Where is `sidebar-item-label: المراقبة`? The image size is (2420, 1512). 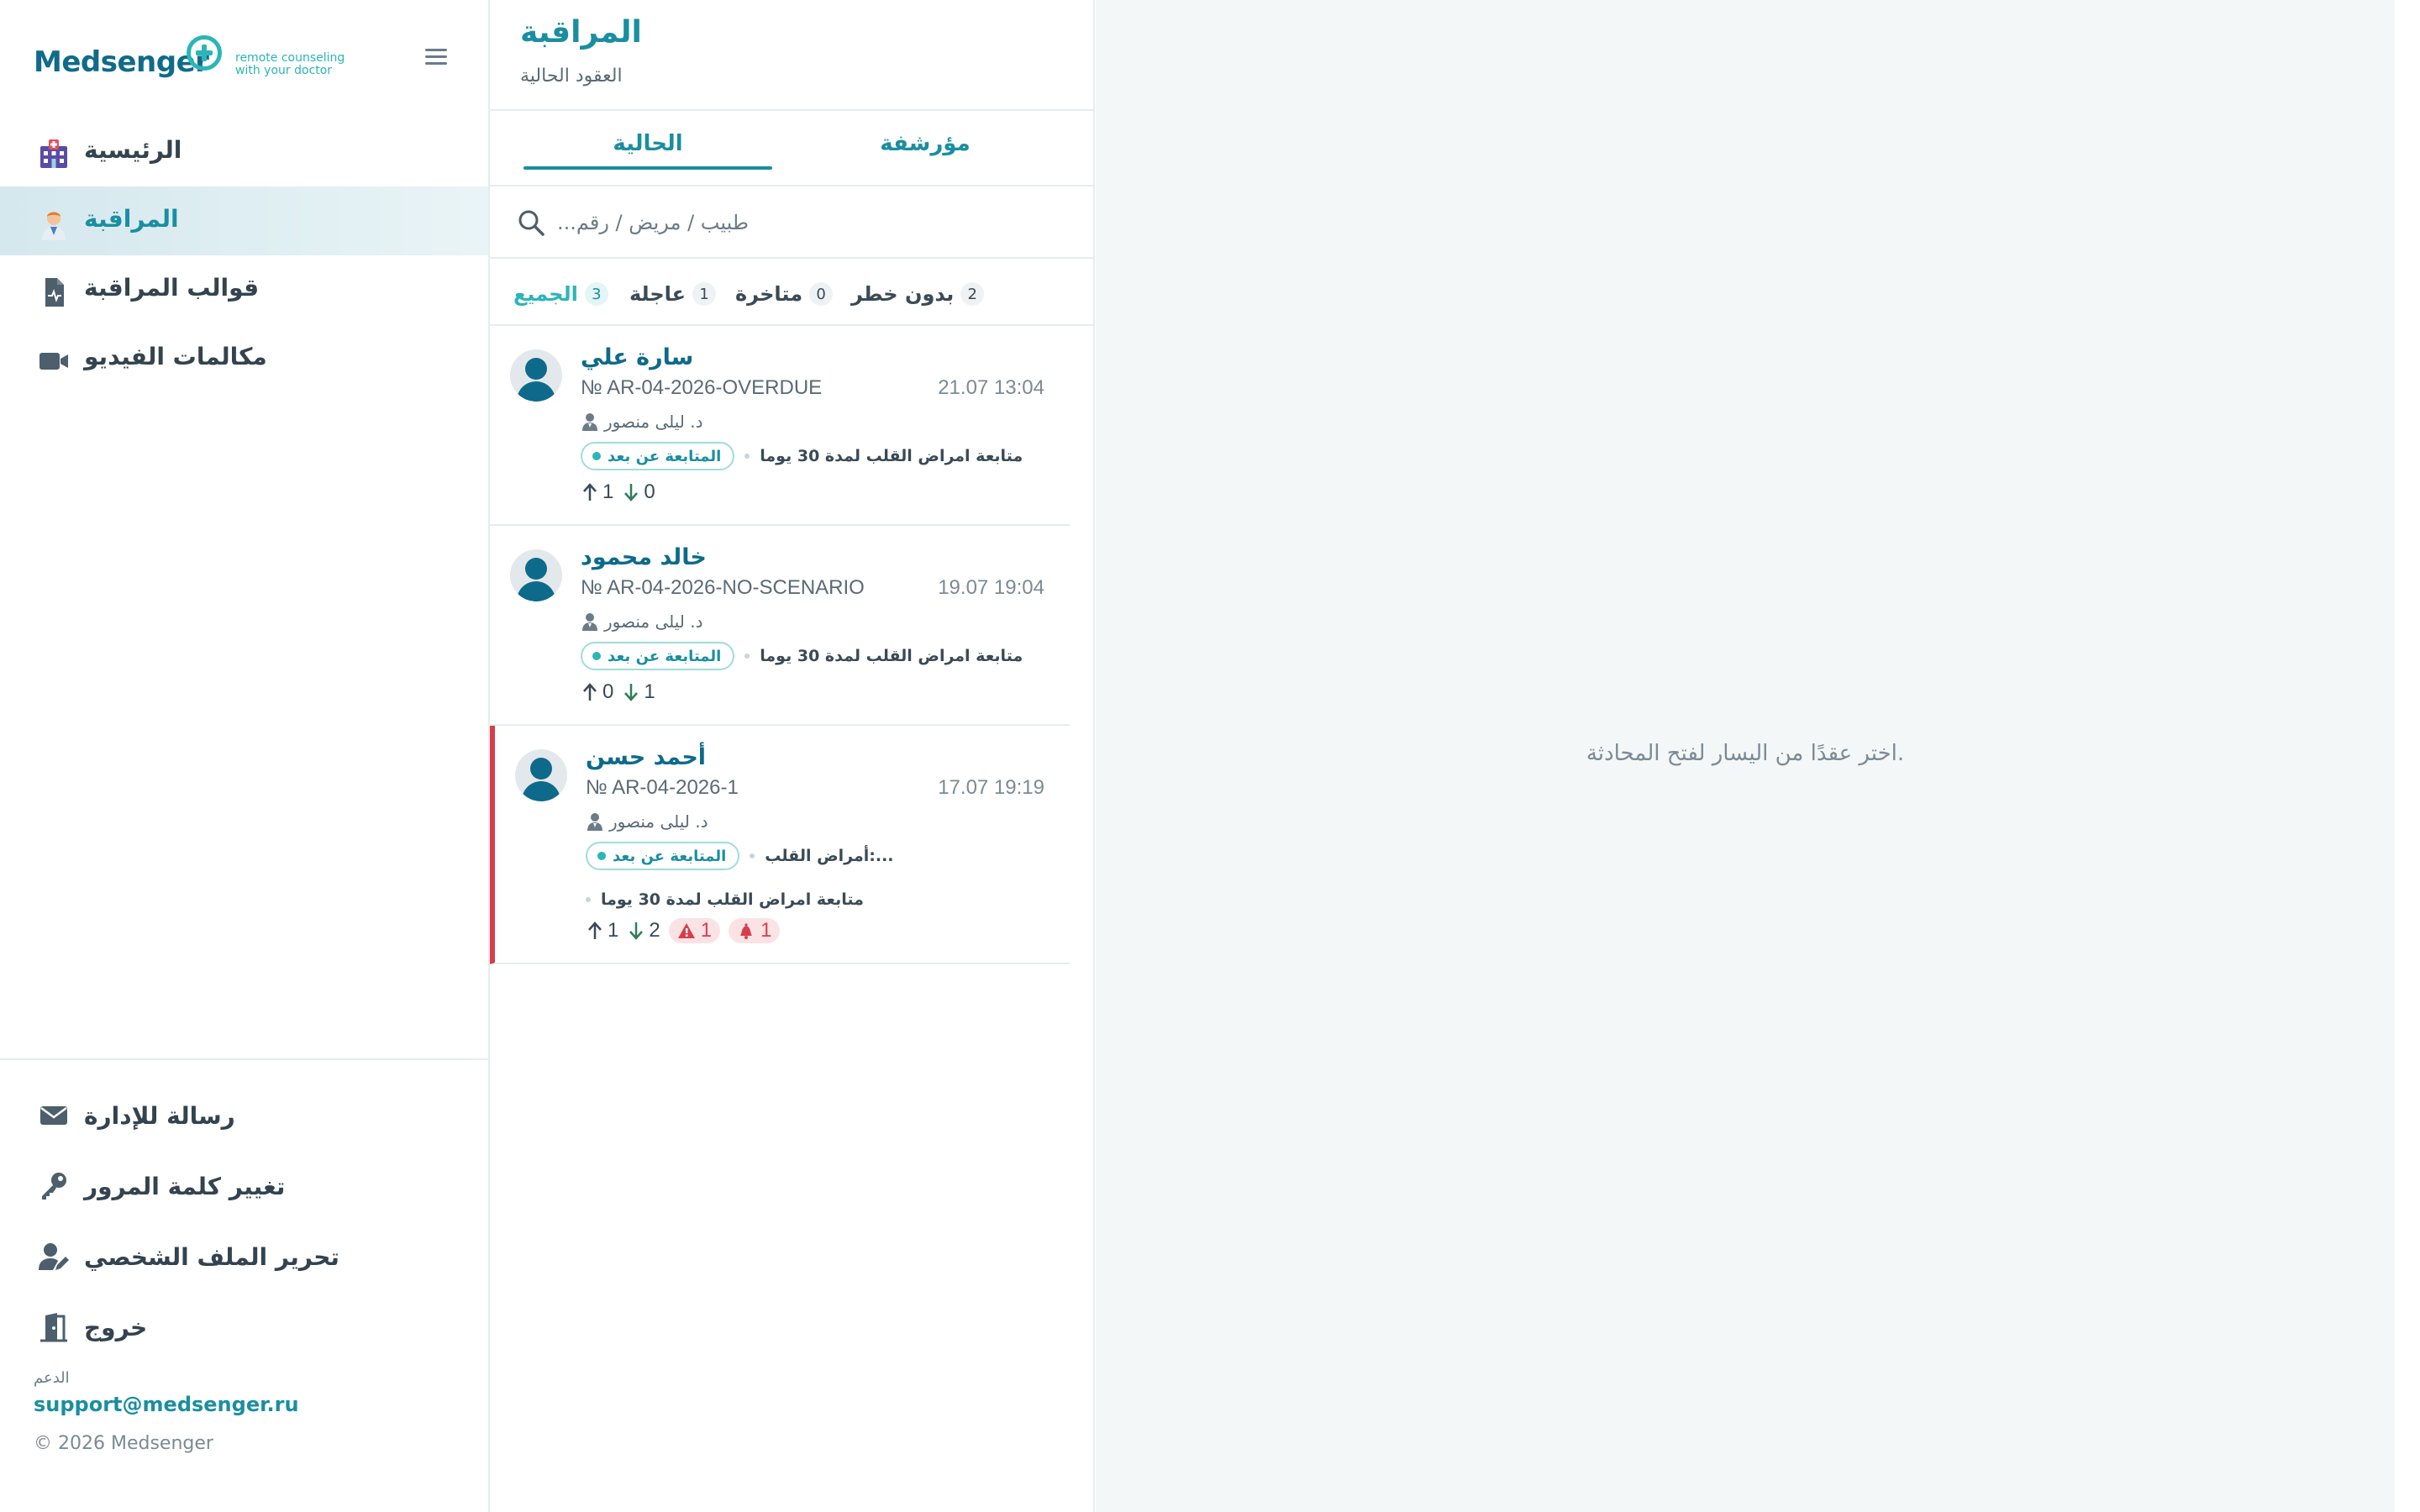
sidebar-item-label: المراقبة is located at coordinates (131, 219).